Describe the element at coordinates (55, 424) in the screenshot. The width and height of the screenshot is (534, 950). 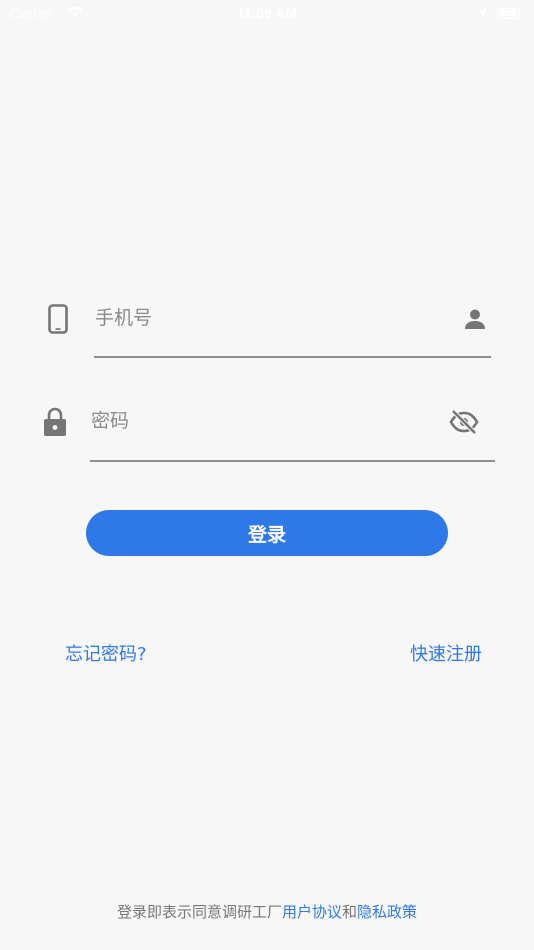
I see `lock-icon` at that location.